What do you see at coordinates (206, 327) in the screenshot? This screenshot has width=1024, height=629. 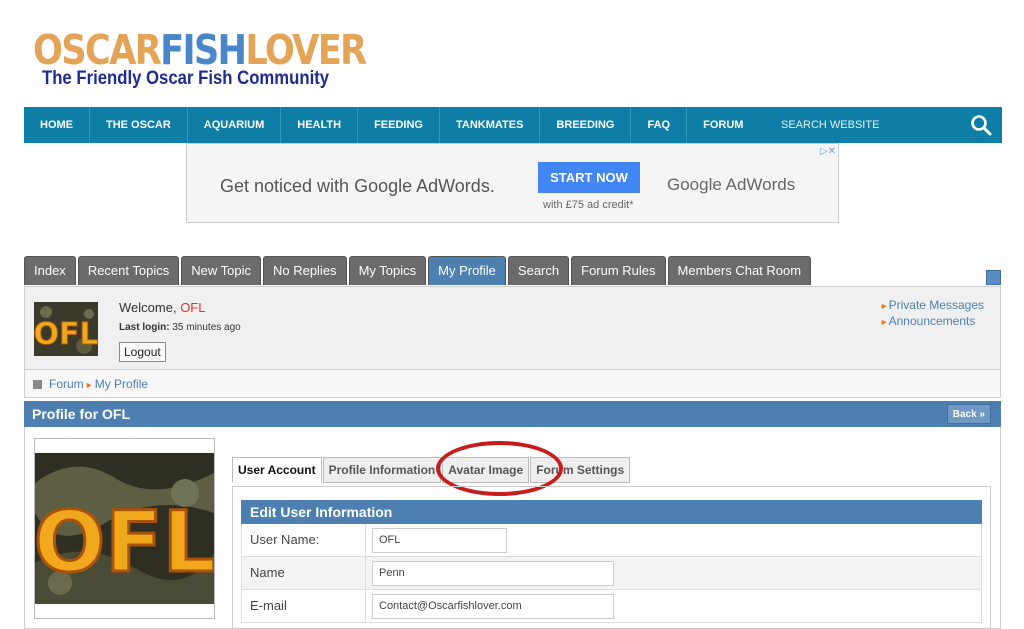 I see `last-login-value: 35 minutes ago` at bounding box center [206, 327].